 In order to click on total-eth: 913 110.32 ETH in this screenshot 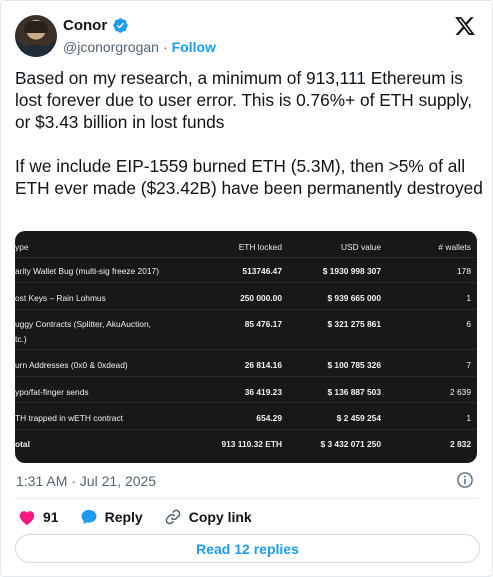, I will do `click(251, 444)`.